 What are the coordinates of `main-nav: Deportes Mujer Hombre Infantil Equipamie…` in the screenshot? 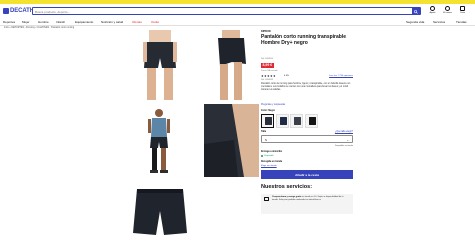 It's located at (237, 22).